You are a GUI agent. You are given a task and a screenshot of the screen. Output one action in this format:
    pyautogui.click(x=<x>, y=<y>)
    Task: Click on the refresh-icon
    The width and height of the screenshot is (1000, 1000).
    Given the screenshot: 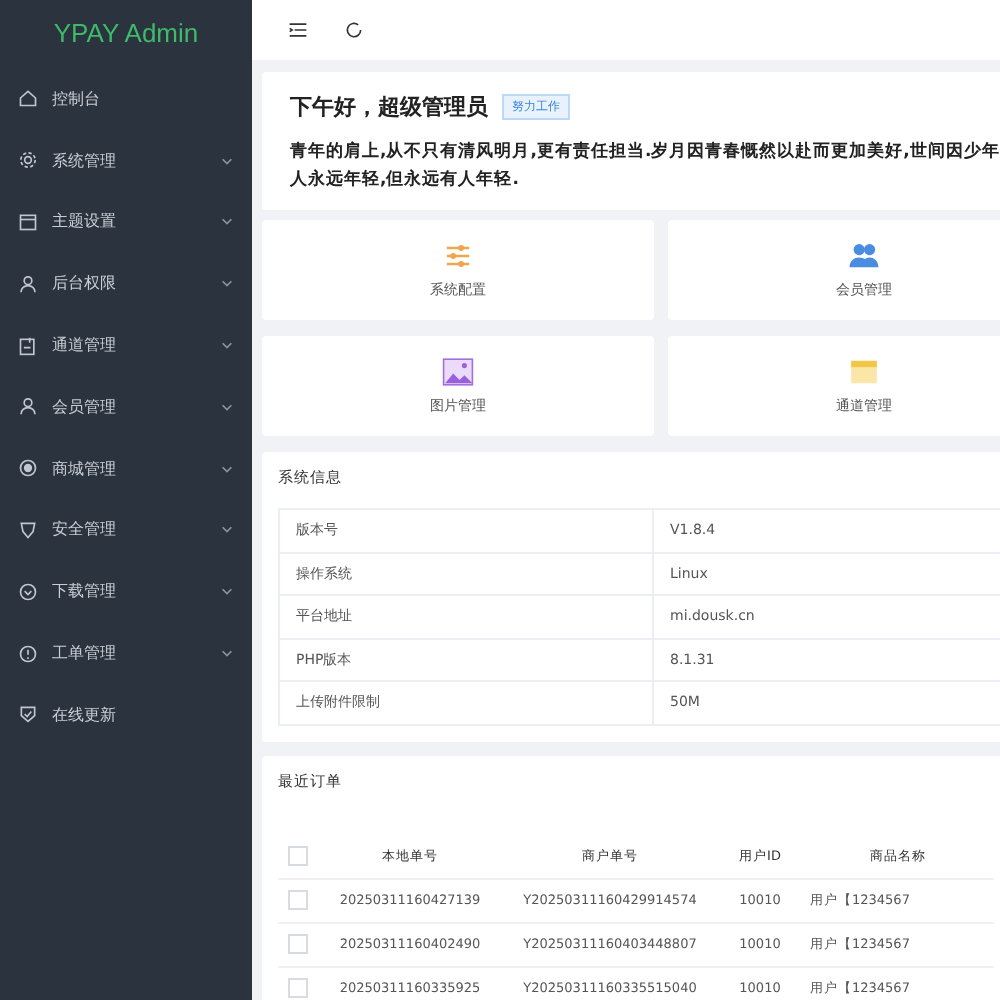 What is the action you would take?
    pyautogui.click(x=354, y=30)
    